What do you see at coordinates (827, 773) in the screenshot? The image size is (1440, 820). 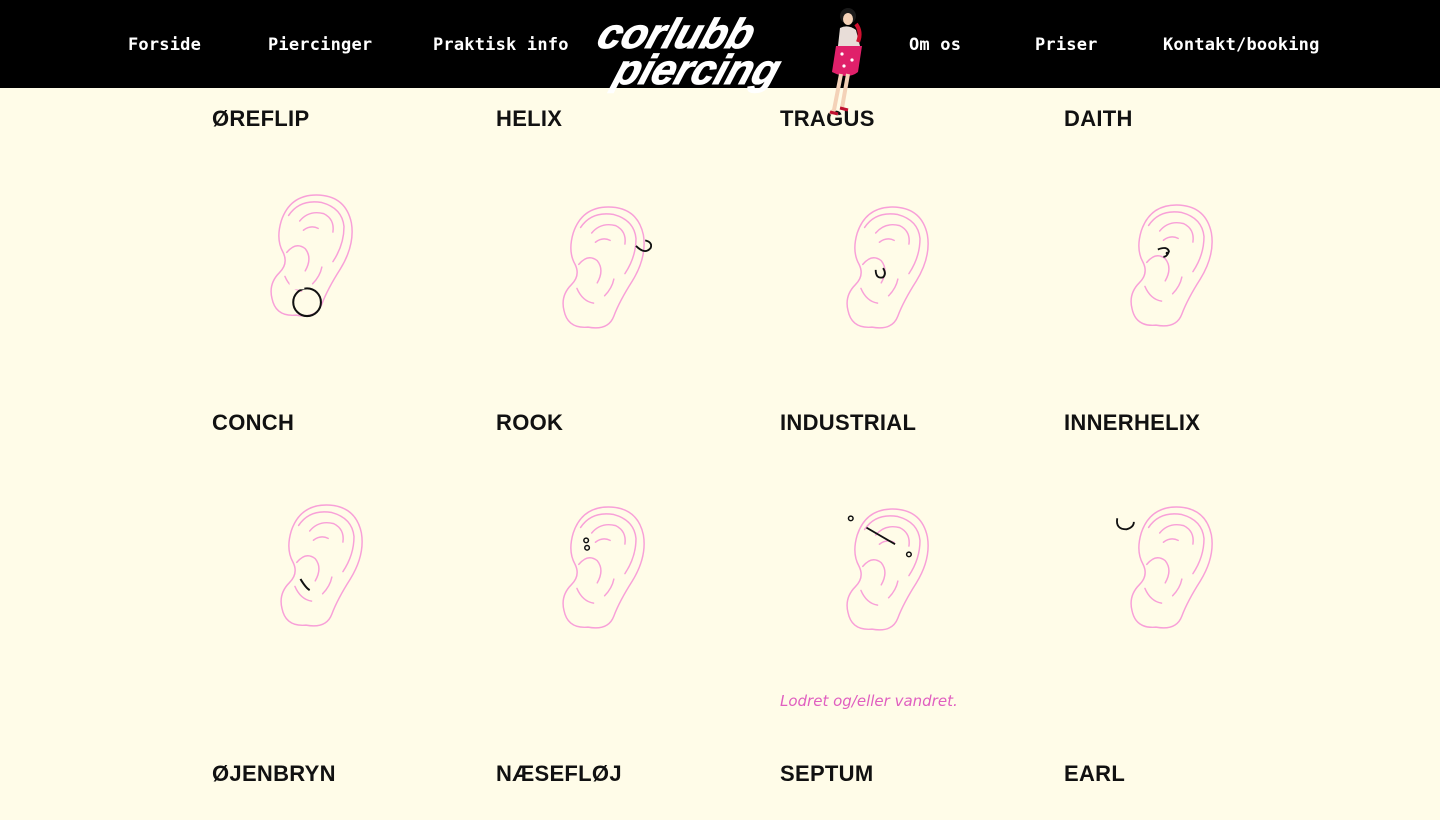 I see `piercing-title: SEPTUM` at bounding box center [827, 773].